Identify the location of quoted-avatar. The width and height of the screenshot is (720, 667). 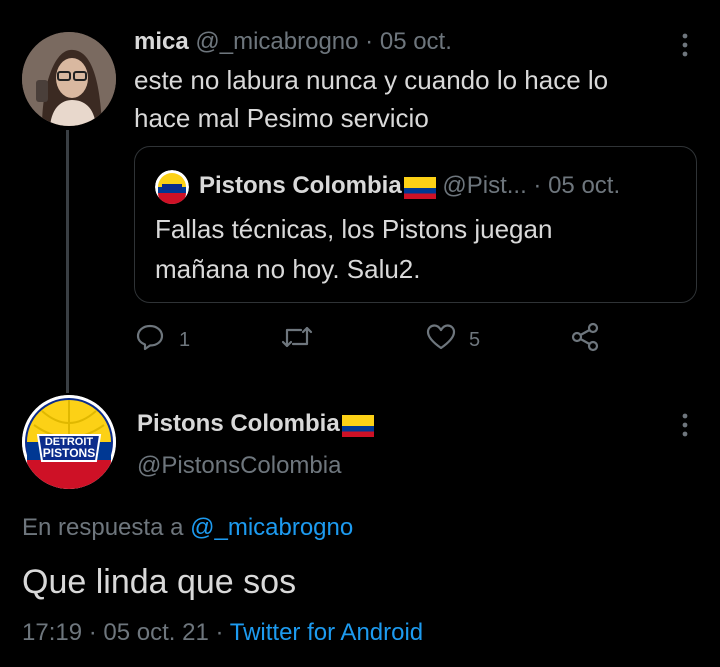
(172, 187).